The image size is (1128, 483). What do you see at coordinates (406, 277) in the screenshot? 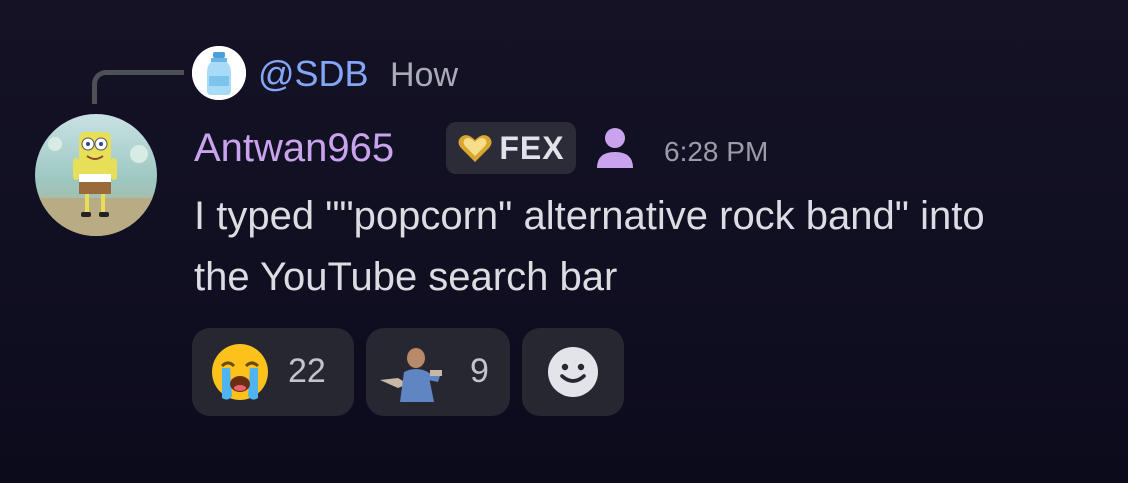
I see `message-line: the YouTube search bar` at bounding box center [406, 277].